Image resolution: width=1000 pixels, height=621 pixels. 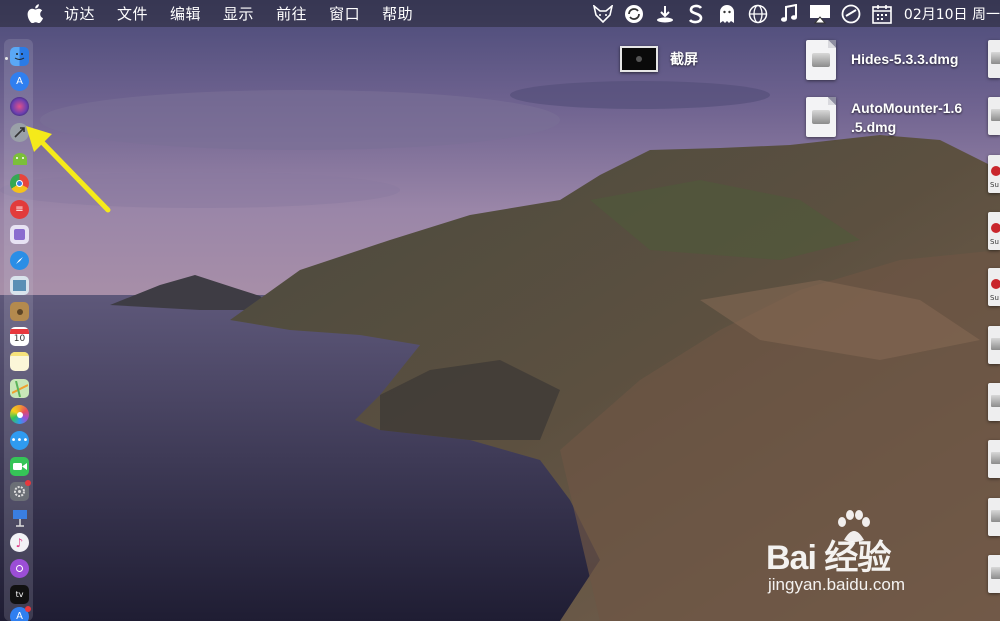 I want to click on siri-icon, so click(x=19, y=106).